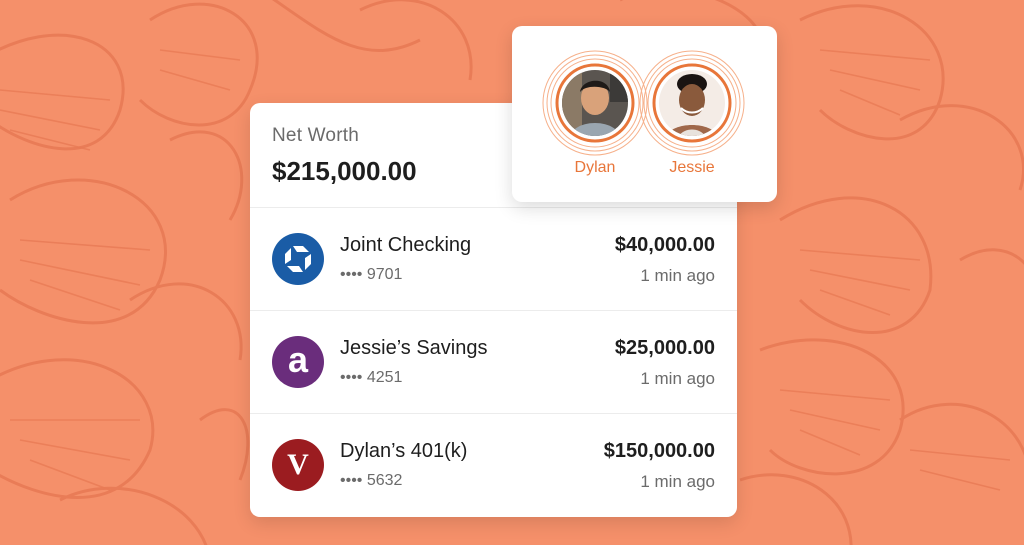 This screenshot has height=545, width=1024. I want to click on account-number-mask: •••• 5632, so click(371, 480).